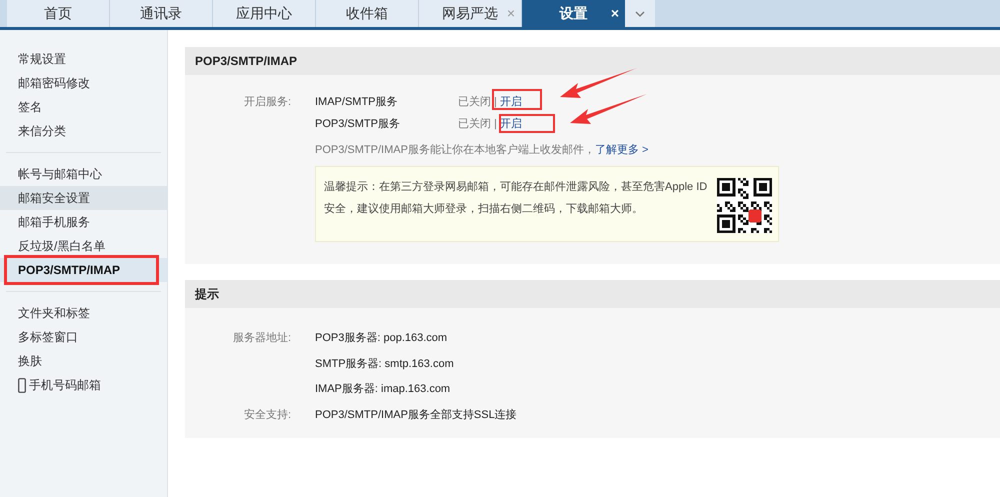  Describe the element at coordinates (83, 131) in the screenshot. I see `sidebar-item: 来信分类` at that location.